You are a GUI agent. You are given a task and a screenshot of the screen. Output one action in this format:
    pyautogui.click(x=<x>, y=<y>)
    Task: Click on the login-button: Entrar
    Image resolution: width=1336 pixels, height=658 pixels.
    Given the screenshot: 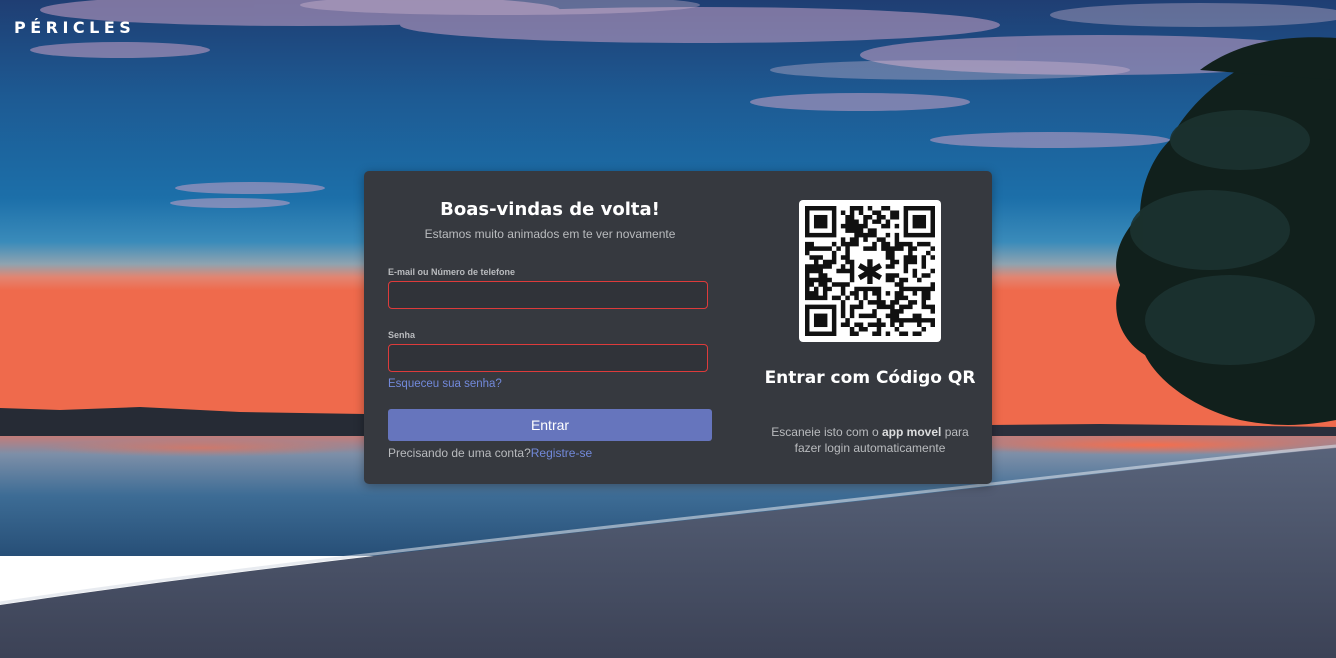 What is the action you would take?
    pyautogui.click(x=550, y=425)
    